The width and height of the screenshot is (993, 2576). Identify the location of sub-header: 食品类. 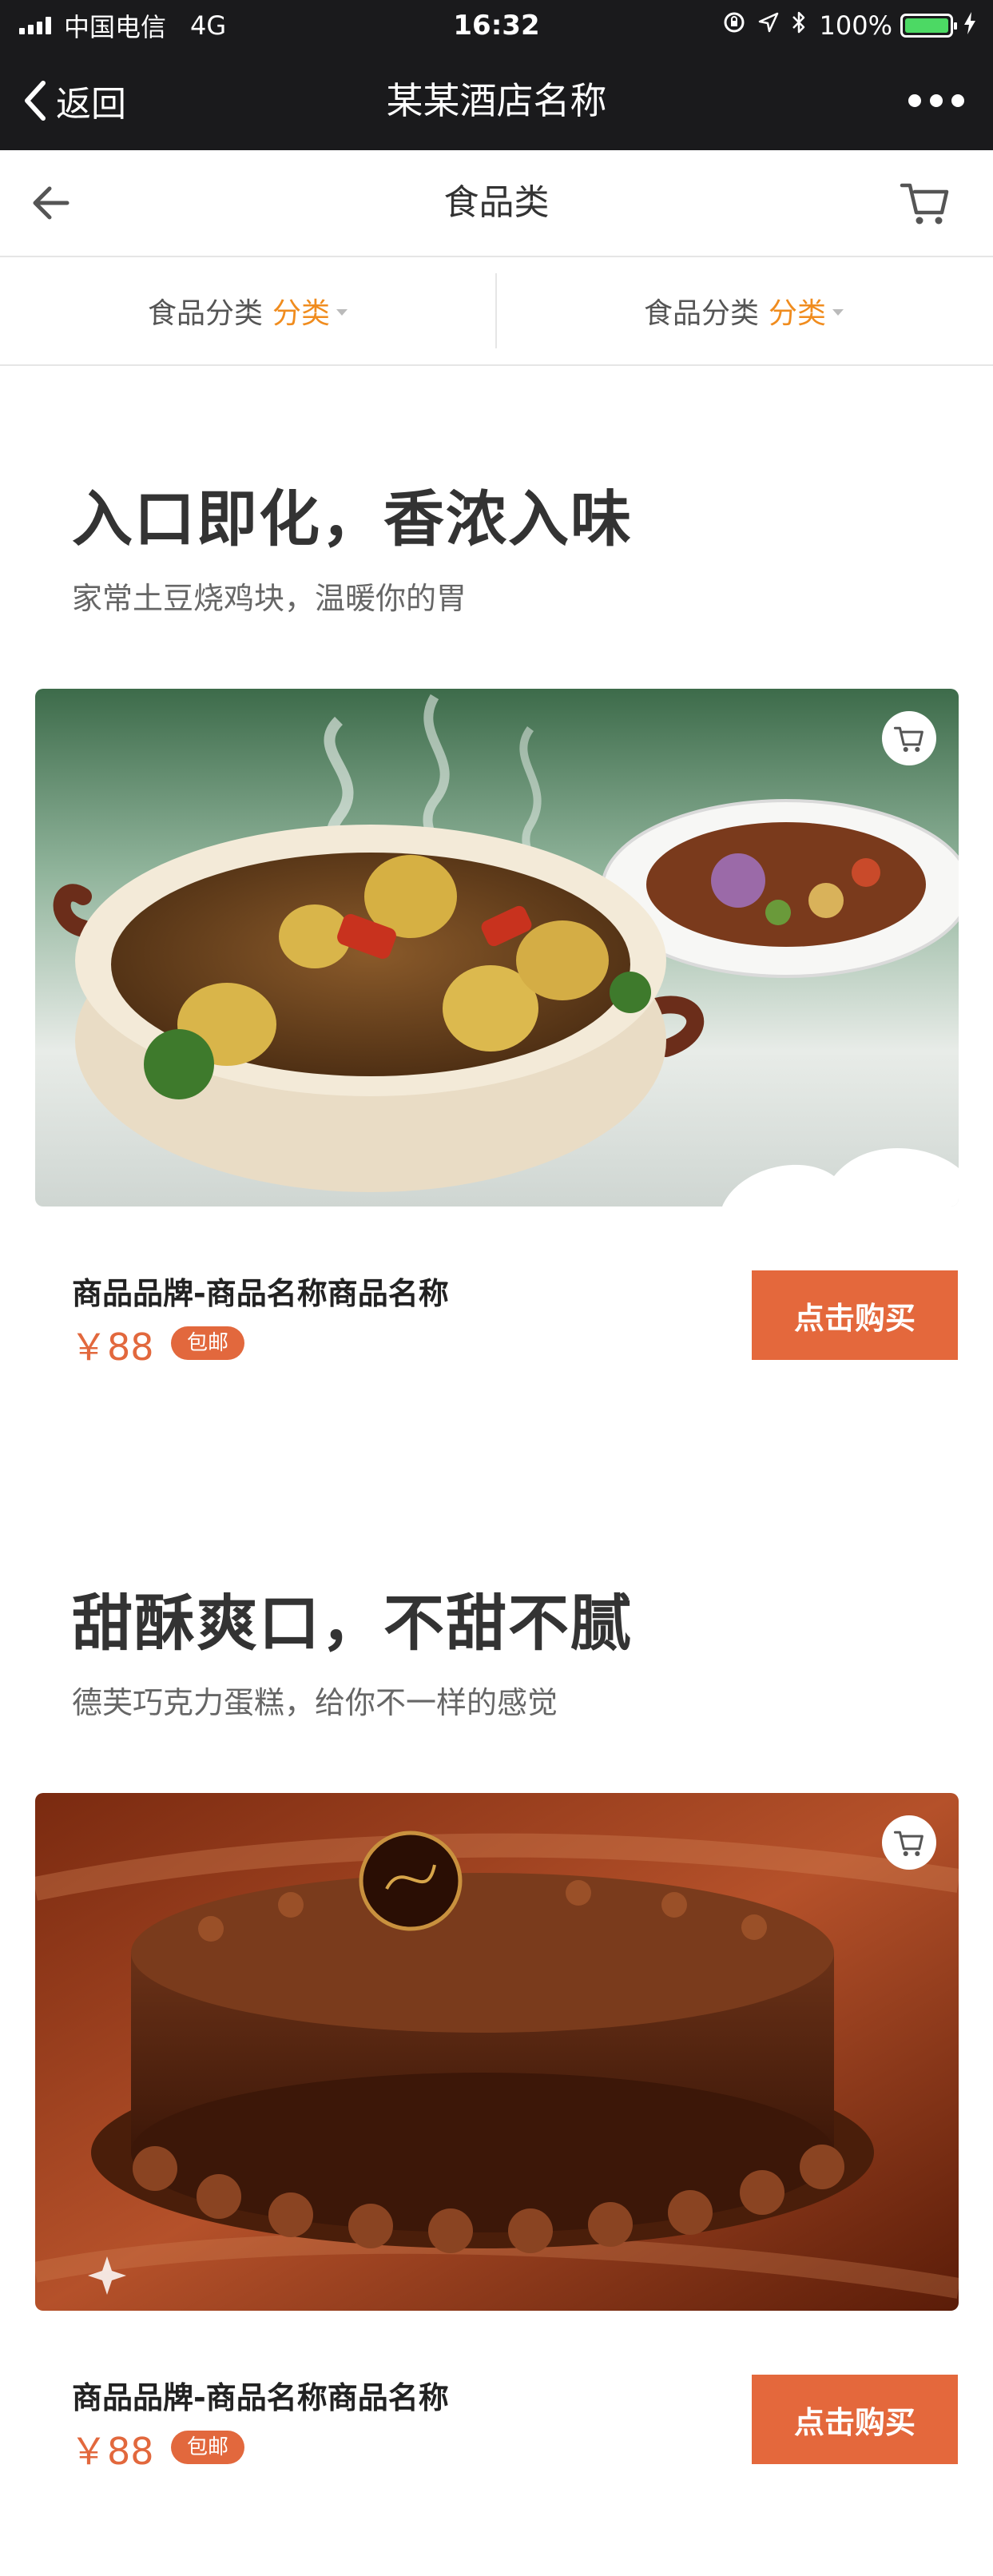
(496, 203).